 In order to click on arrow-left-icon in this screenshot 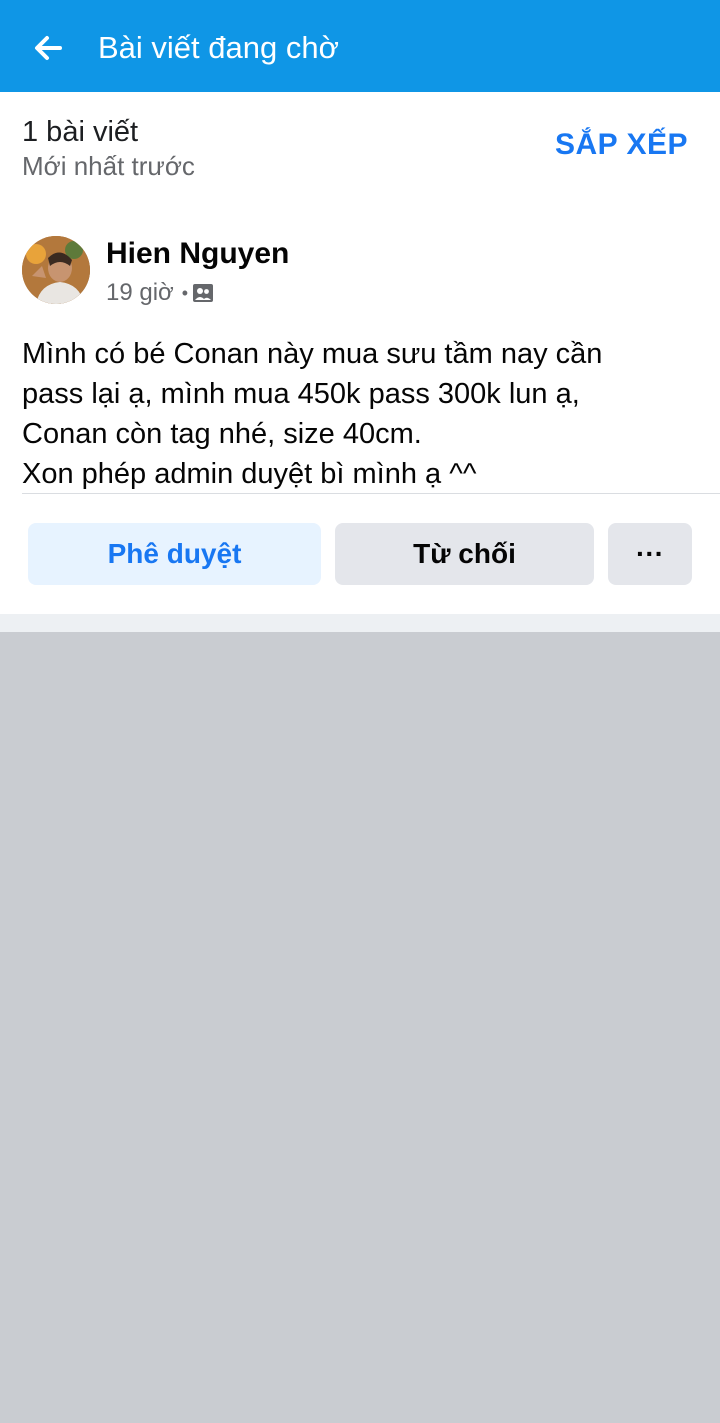, I will do `click(48, 48)`.